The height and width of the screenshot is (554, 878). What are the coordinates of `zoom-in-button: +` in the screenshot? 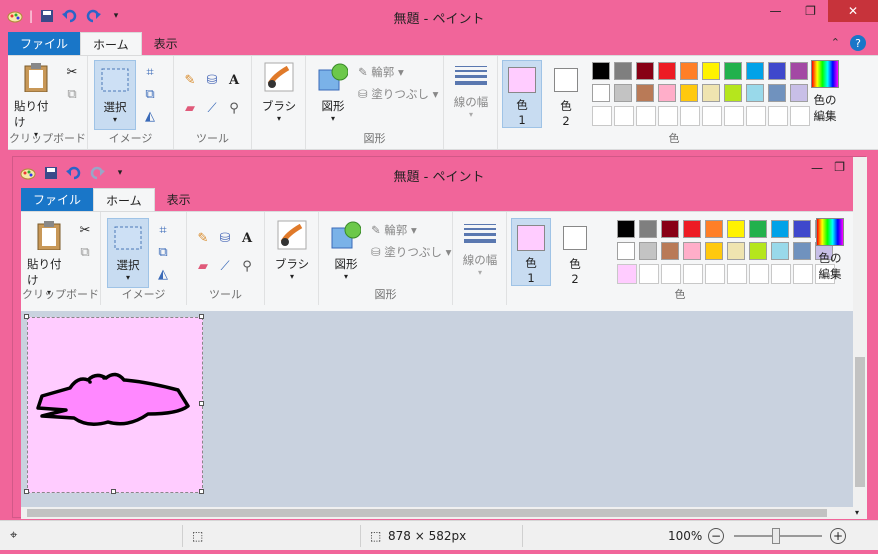 It's located at (838, 535).